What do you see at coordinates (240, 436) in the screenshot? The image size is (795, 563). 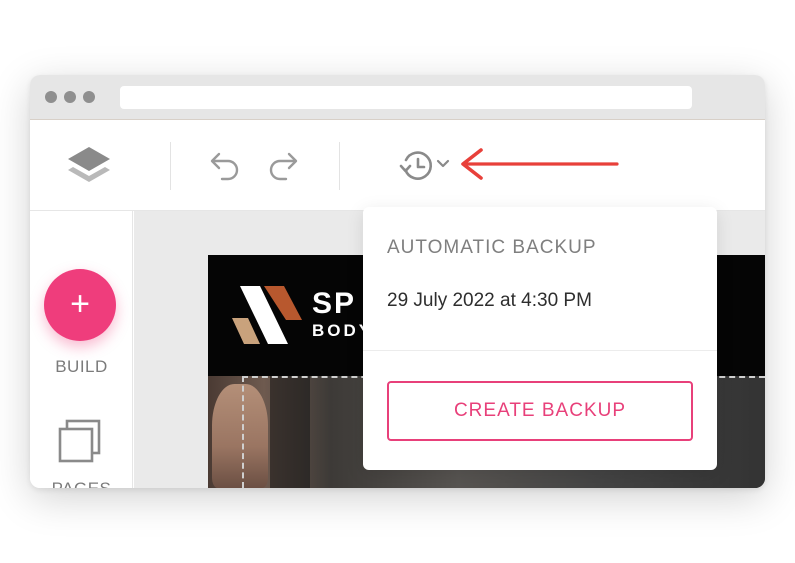 I see `hero-person-face` at bounding box center [240, 436].